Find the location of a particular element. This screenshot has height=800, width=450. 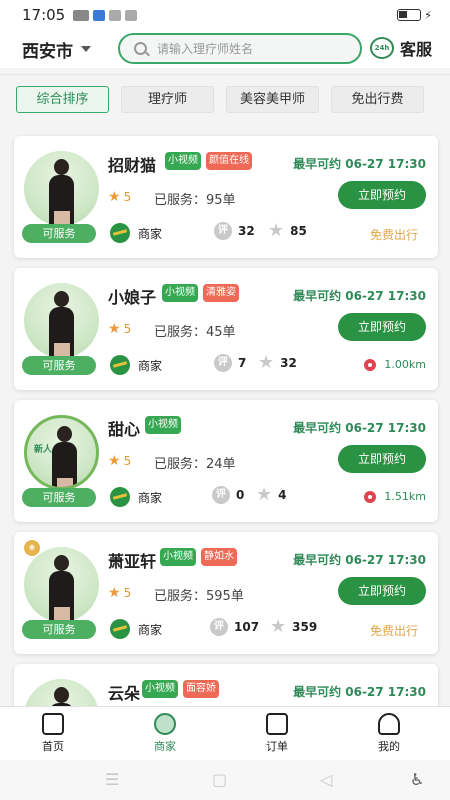

profile-icon is located at coordinates (389, 724).